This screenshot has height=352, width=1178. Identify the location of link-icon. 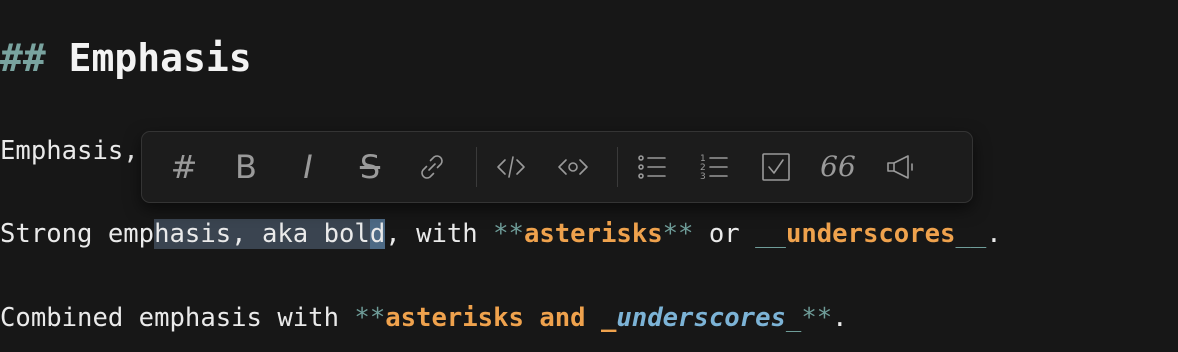
(432, 167).